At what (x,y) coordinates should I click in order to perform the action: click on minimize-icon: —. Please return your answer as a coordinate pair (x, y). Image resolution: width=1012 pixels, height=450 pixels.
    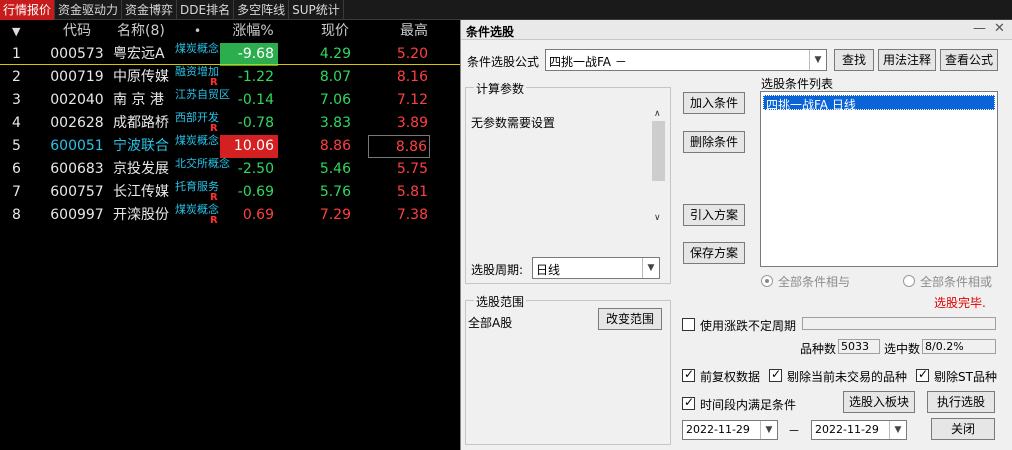
    Looking at the image, I should click on (979, 28).